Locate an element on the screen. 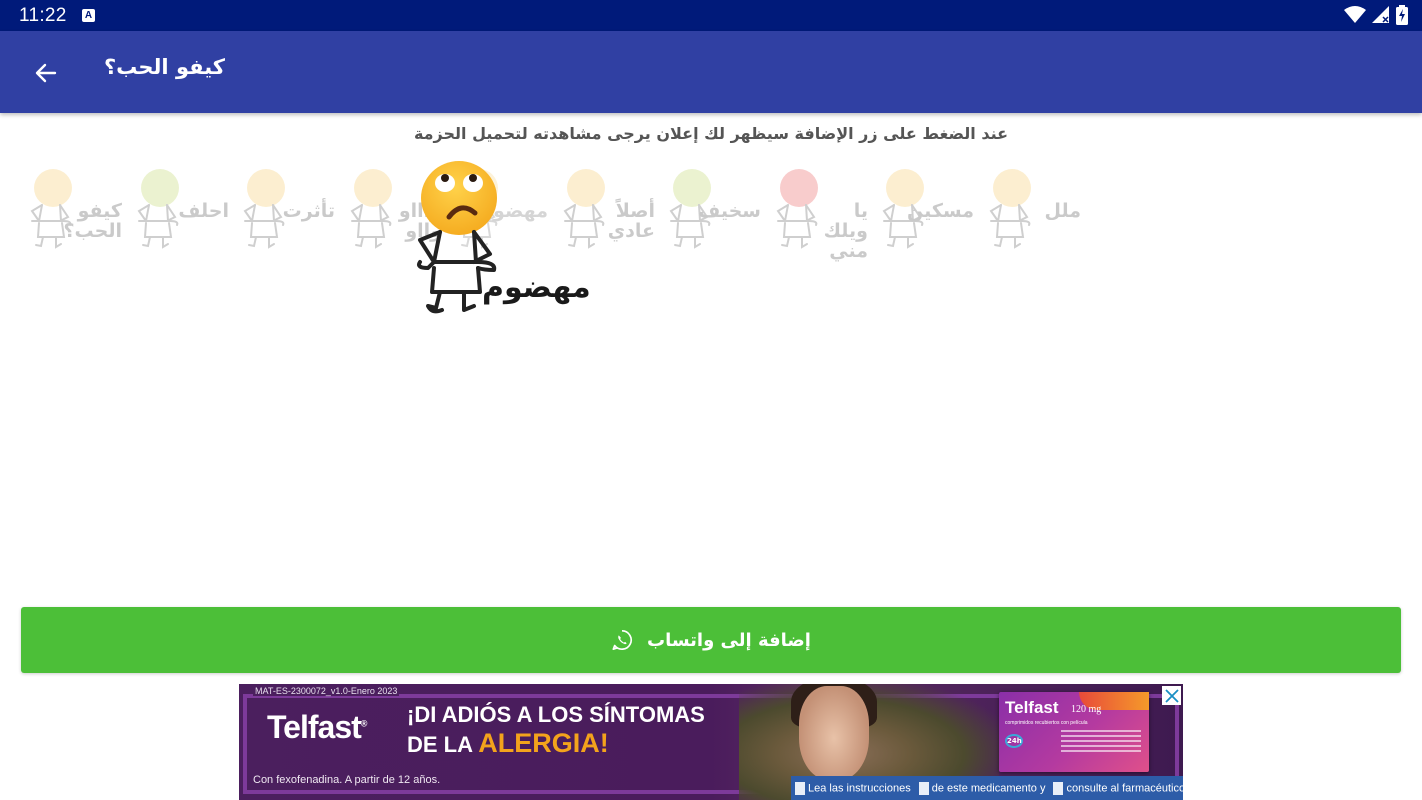 The image size is (1422, 800). sticker-item: كيفو الحب؟ is located at coordinates (76, 210).